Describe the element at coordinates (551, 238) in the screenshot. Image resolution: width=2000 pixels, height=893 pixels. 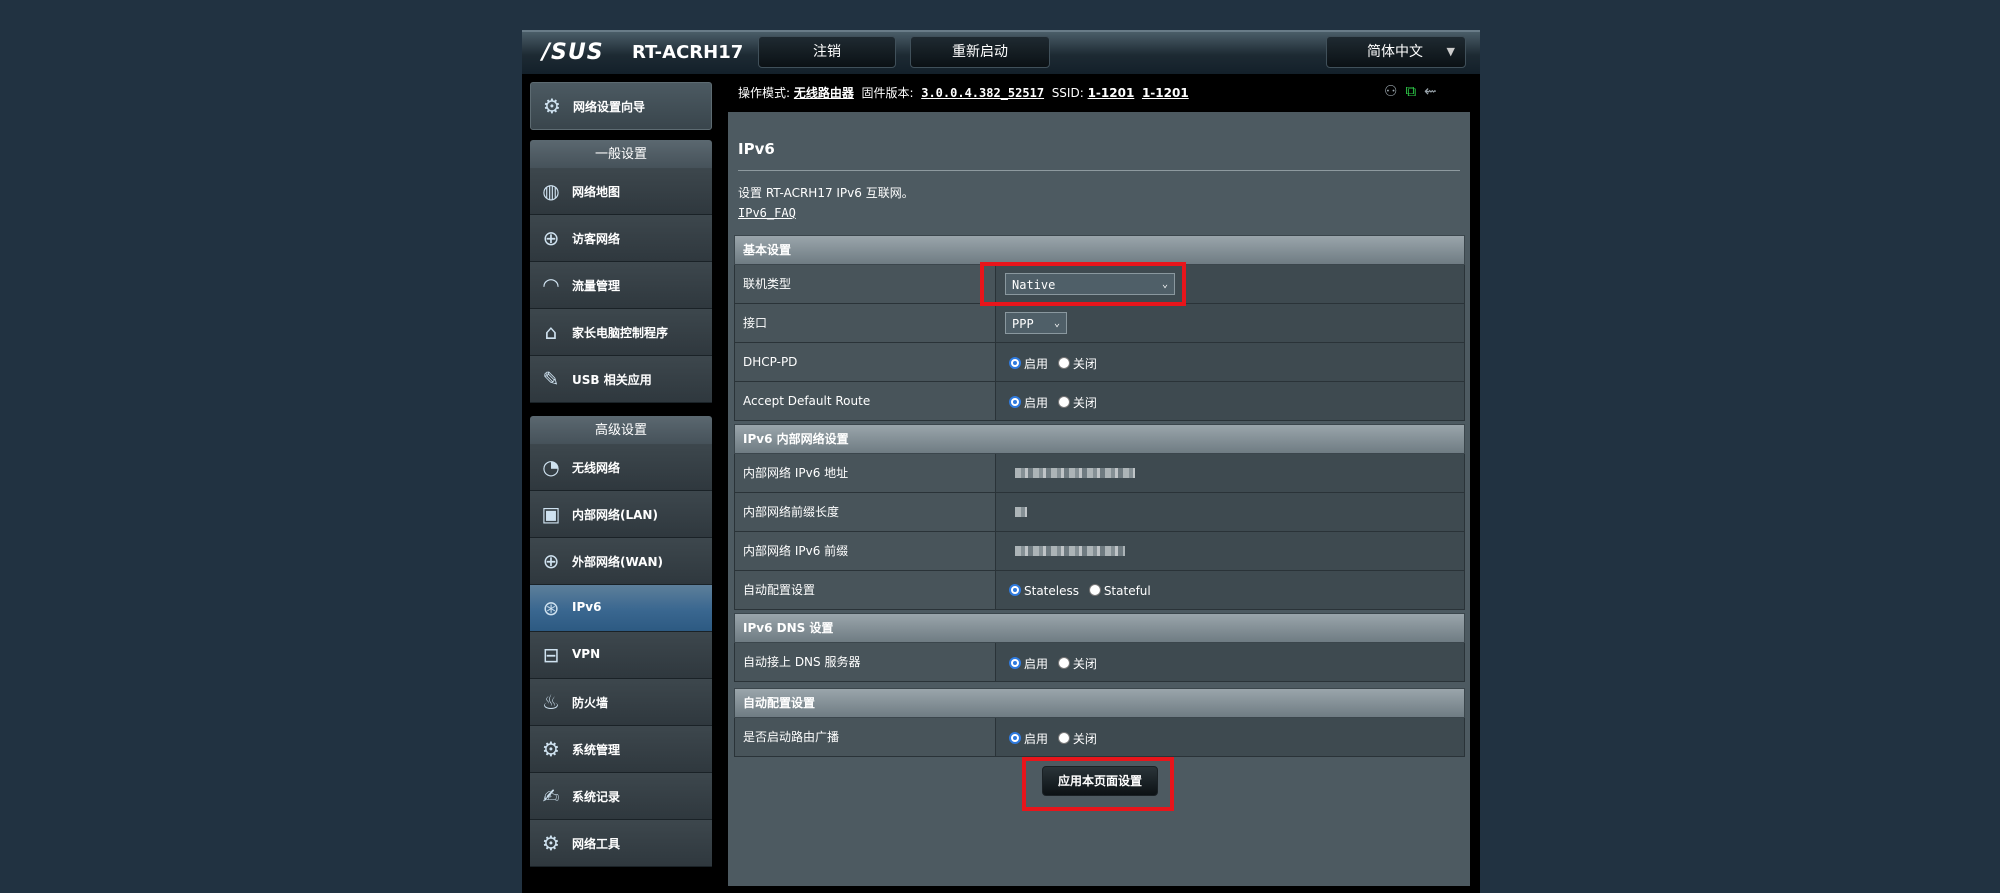
I see `guest-network-icon: ⊕` at that location.